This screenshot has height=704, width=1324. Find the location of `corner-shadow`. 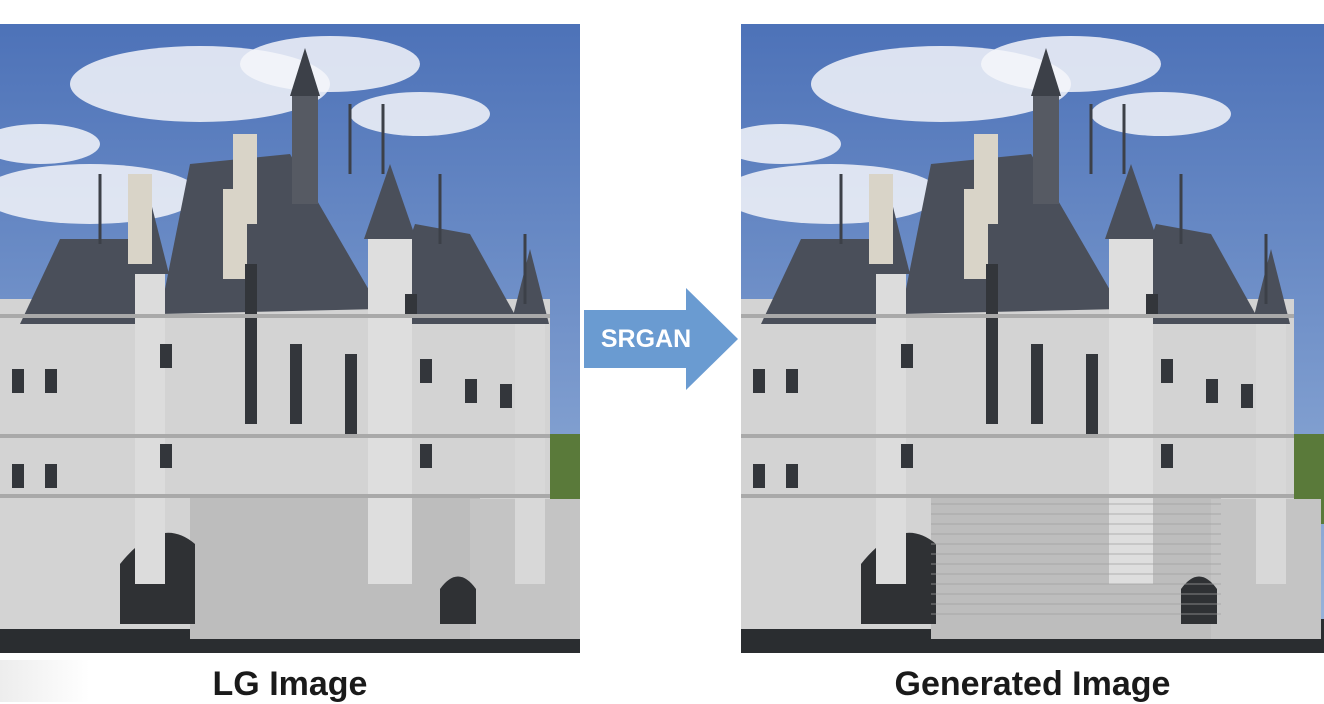

corner-shadow is located at coordinates (45, 681).